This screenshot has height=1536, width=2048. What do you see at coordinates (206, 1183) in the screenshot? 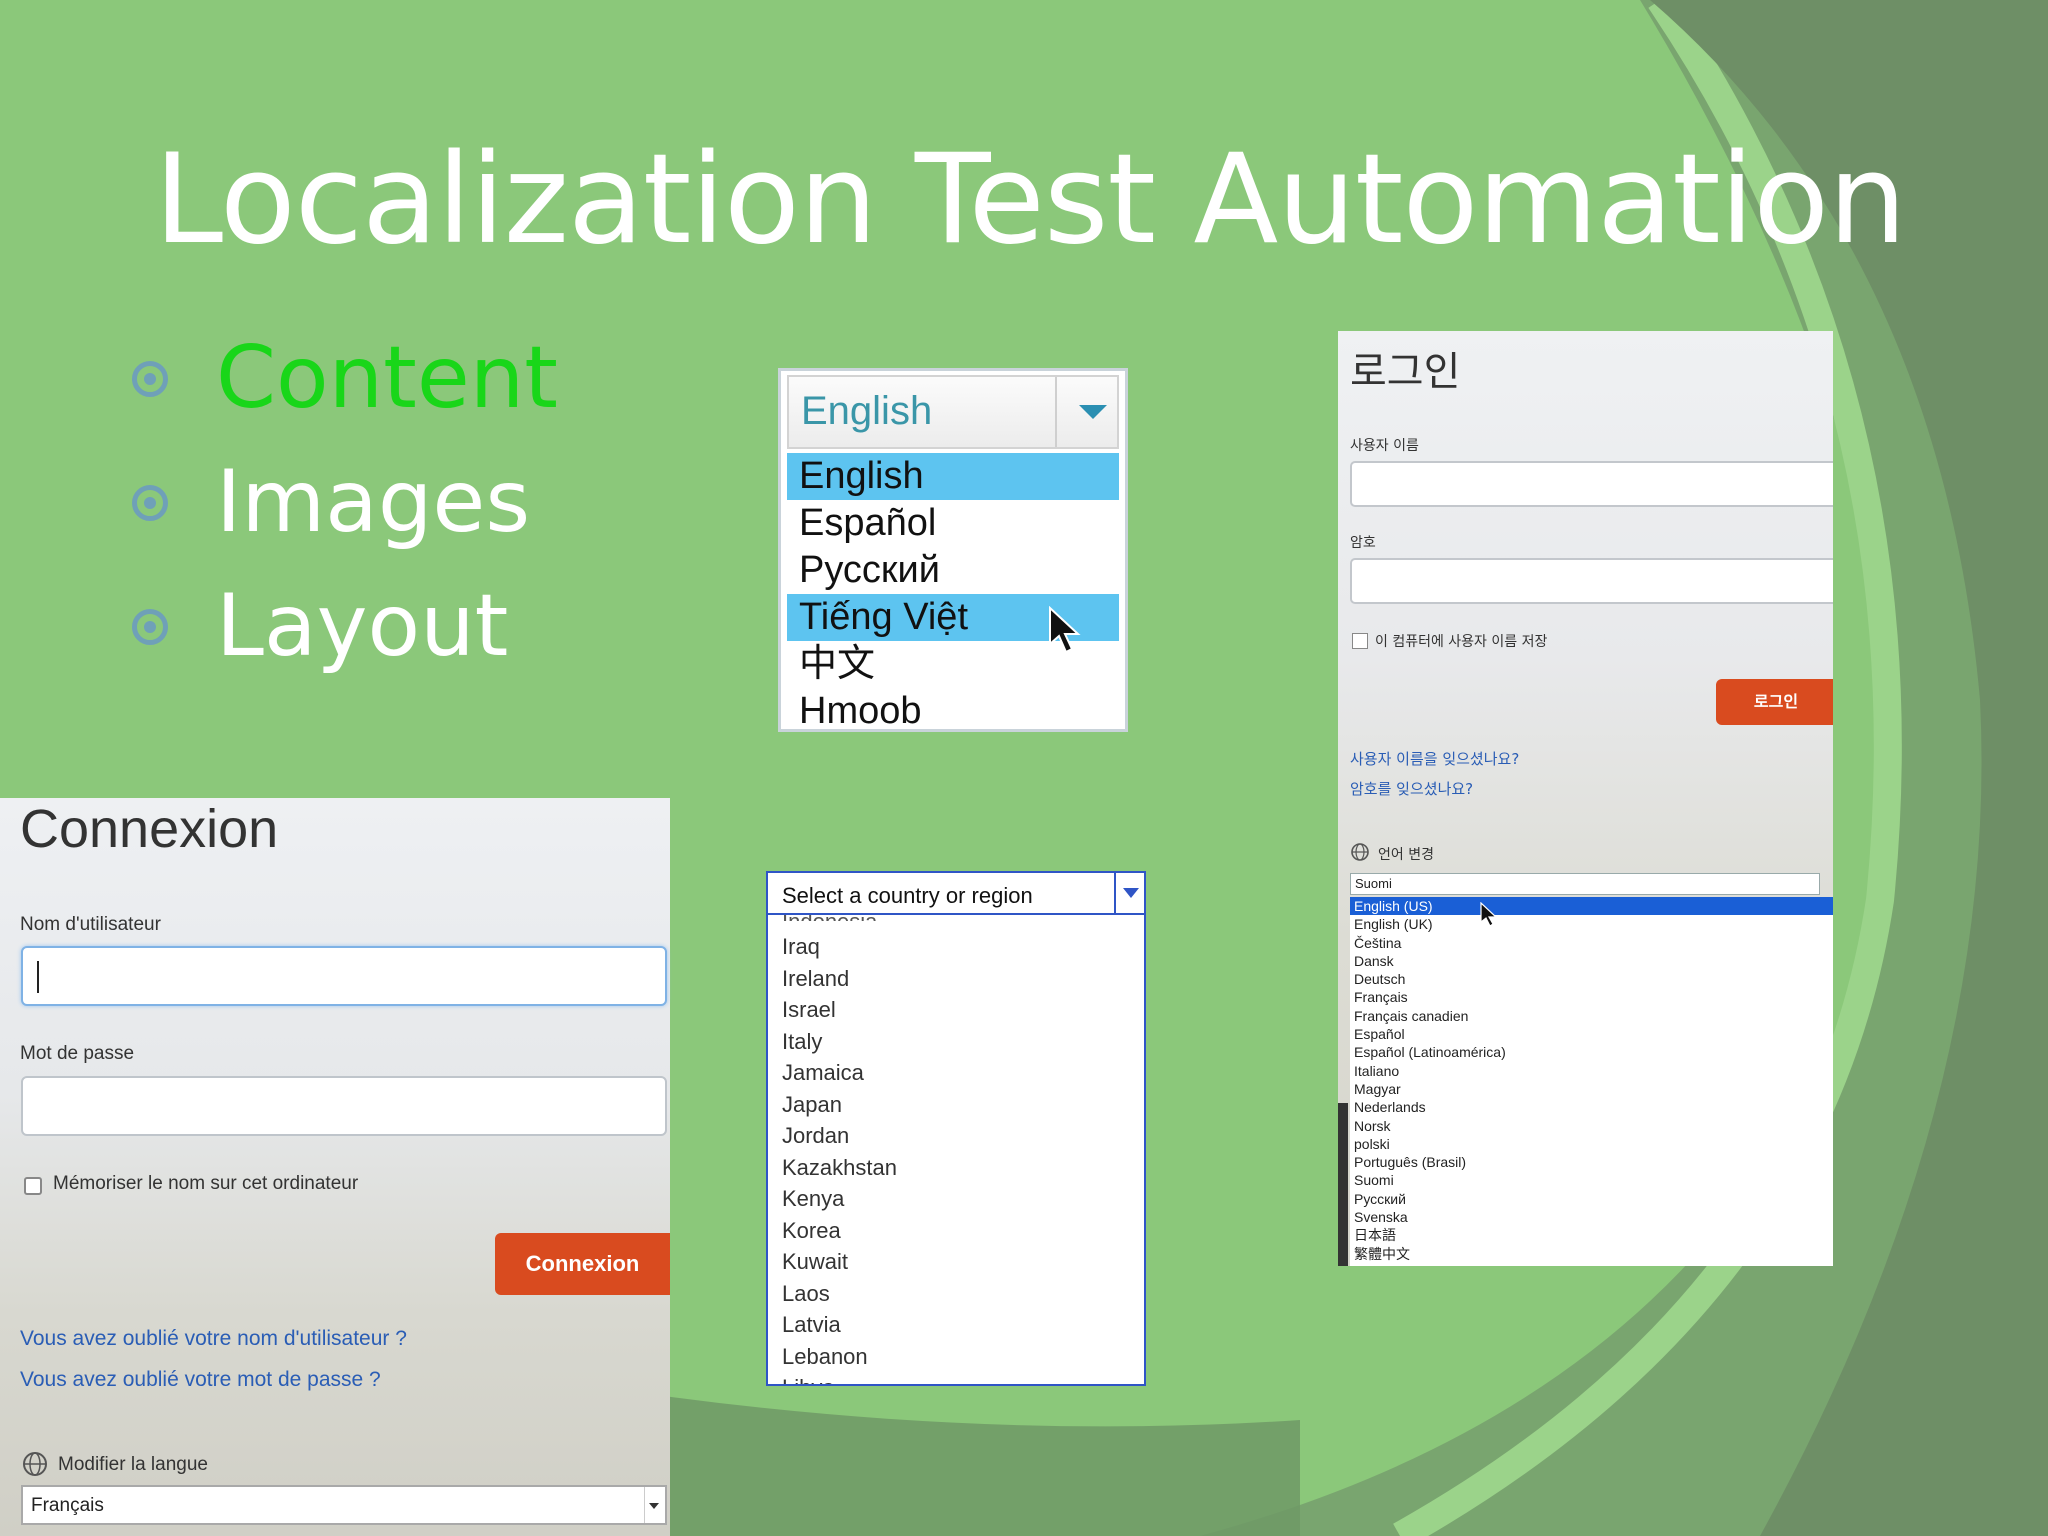
I see `remember-label: Mémoriser le nom sur cet ordinateur` at bounding box center [206, 1183].